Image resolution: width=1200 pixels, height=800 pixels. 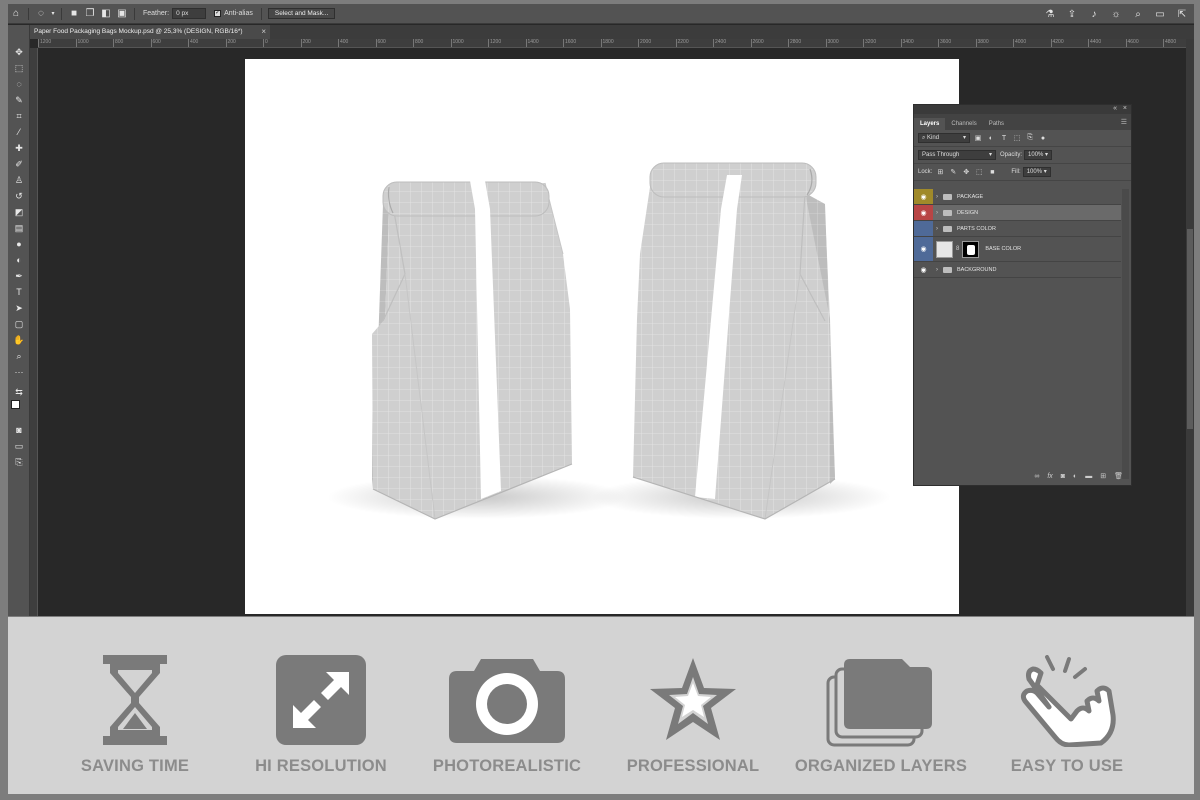 What do you see at coordinates (19, 132) in the screenshot?
I see `eyedropper-icon: ⁄` at bounding box center [19, 132].